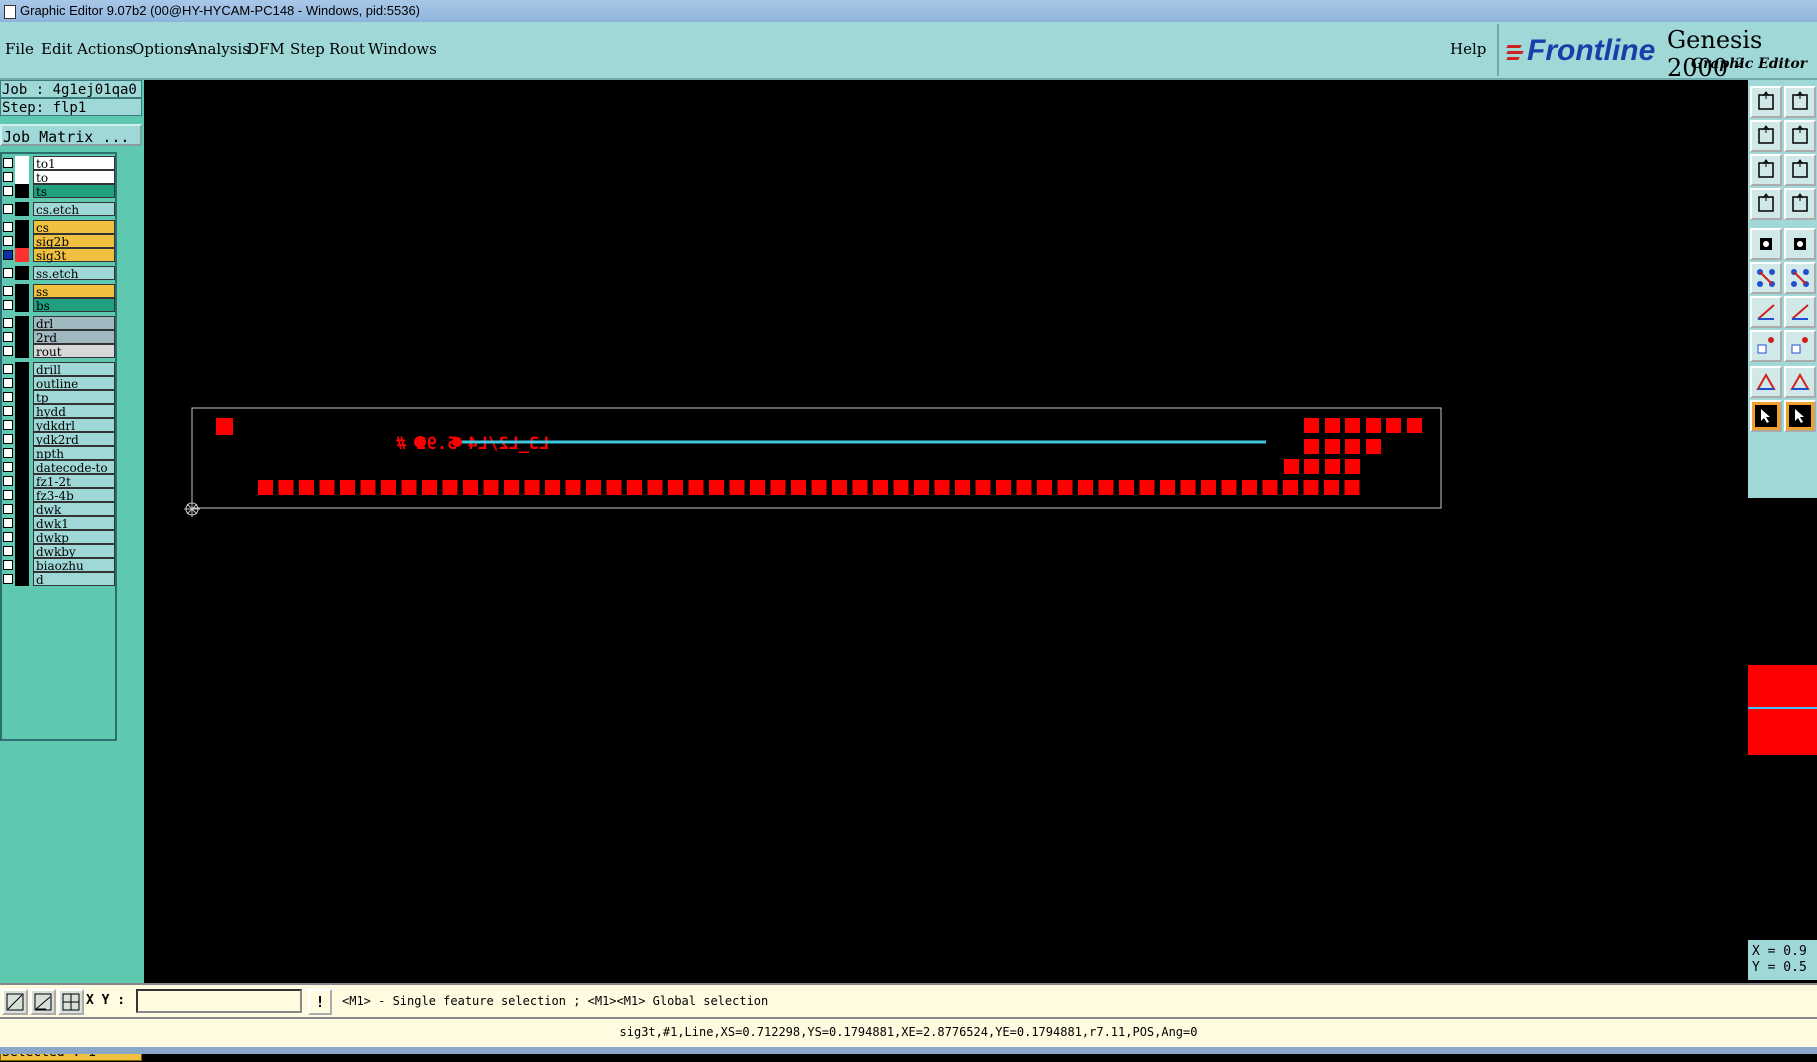  I want to click on zoom-fit-icon, so click(1766, 170).